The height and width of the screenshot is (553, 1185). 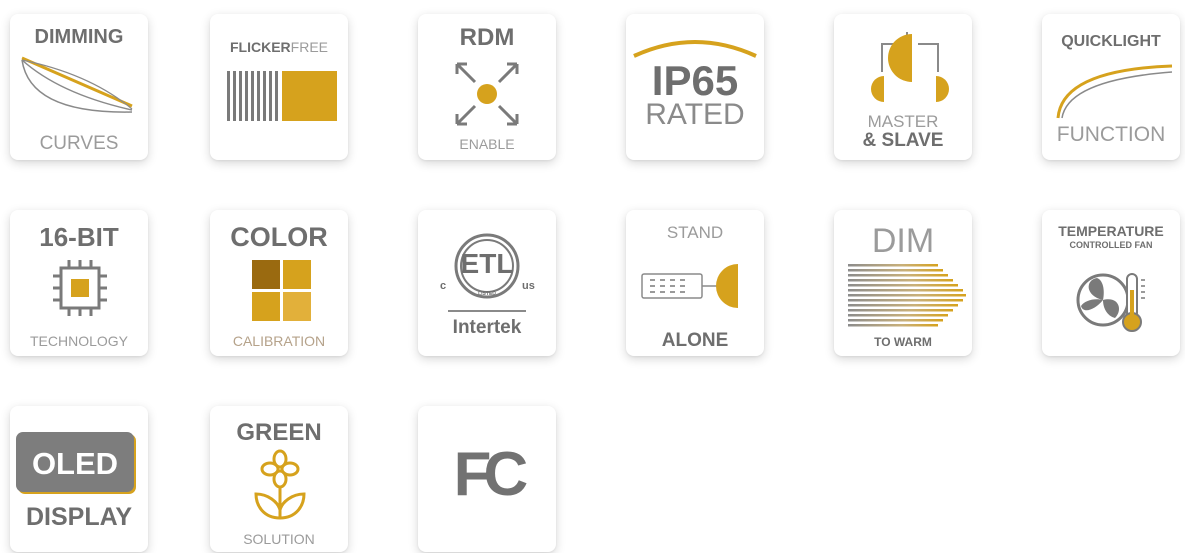 What do you see at coordinates (487, 263) in the screenshot?
I see `etl-label: ETL` at bounding box center [487, 263].